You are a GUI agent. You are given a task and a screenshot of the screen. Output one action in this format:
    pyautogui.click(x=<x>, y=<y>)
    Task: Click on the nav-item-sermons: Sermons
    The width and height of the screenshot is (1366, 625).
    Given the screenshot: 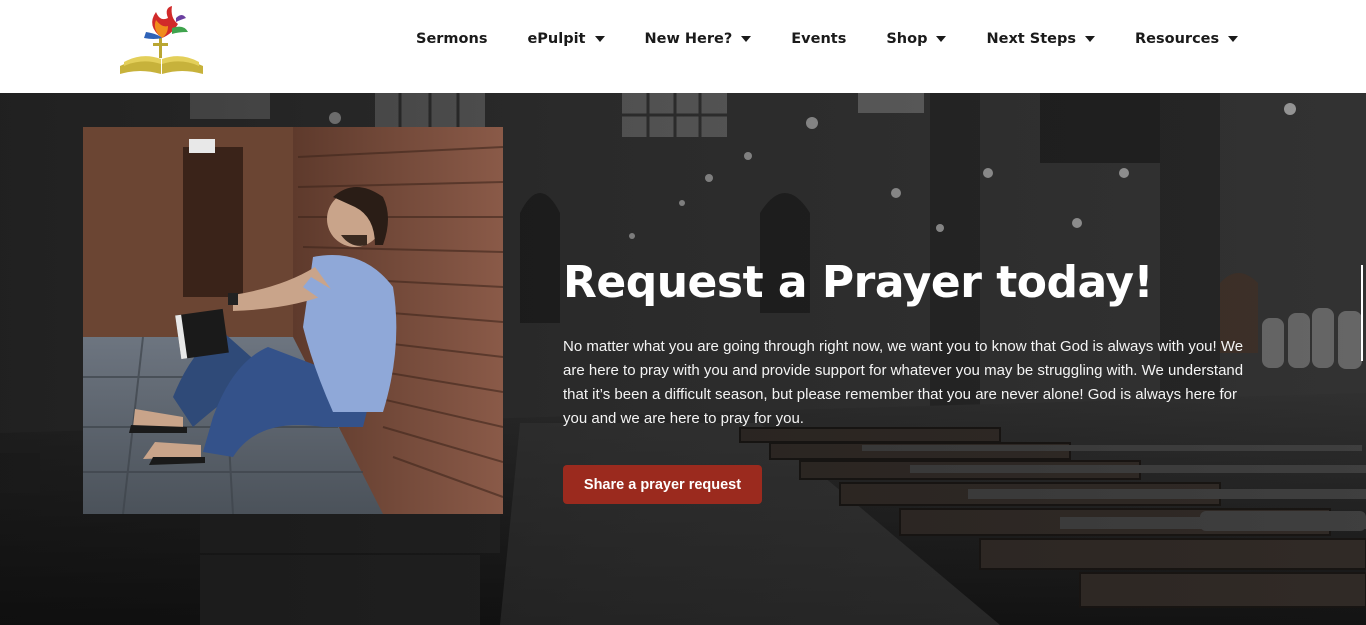 What is the action you would take?
    pyautogui.click(x=451, y=39)
    